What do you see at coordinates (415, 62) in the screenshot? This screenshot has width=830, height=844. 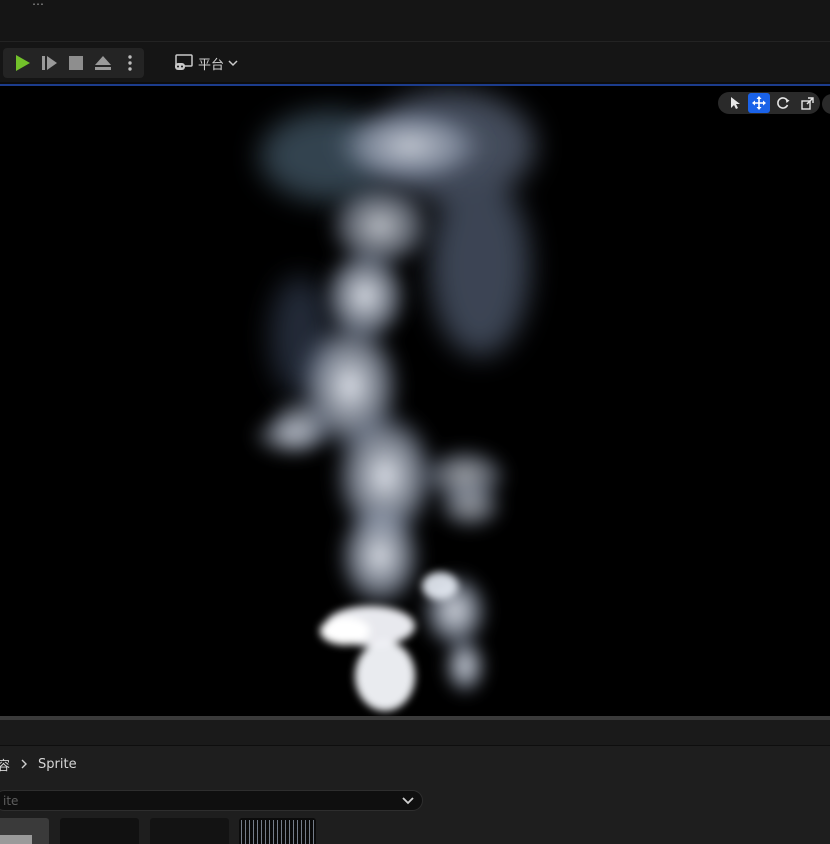 I see `main-toolbar: 平台` at bounding box center [415, 62].